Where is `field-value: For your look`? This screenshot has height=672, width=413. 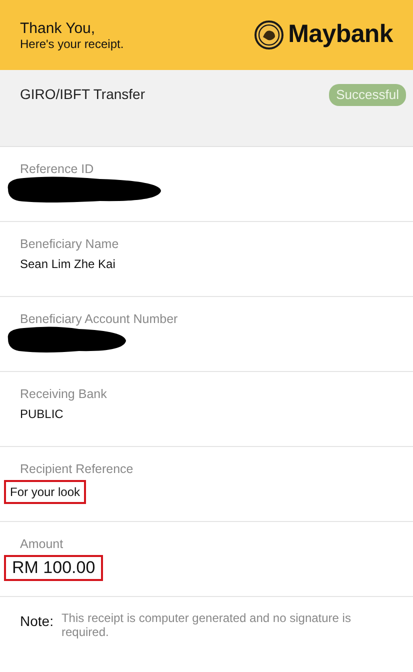 field-value: For your look is located at coordinates (45, 492).